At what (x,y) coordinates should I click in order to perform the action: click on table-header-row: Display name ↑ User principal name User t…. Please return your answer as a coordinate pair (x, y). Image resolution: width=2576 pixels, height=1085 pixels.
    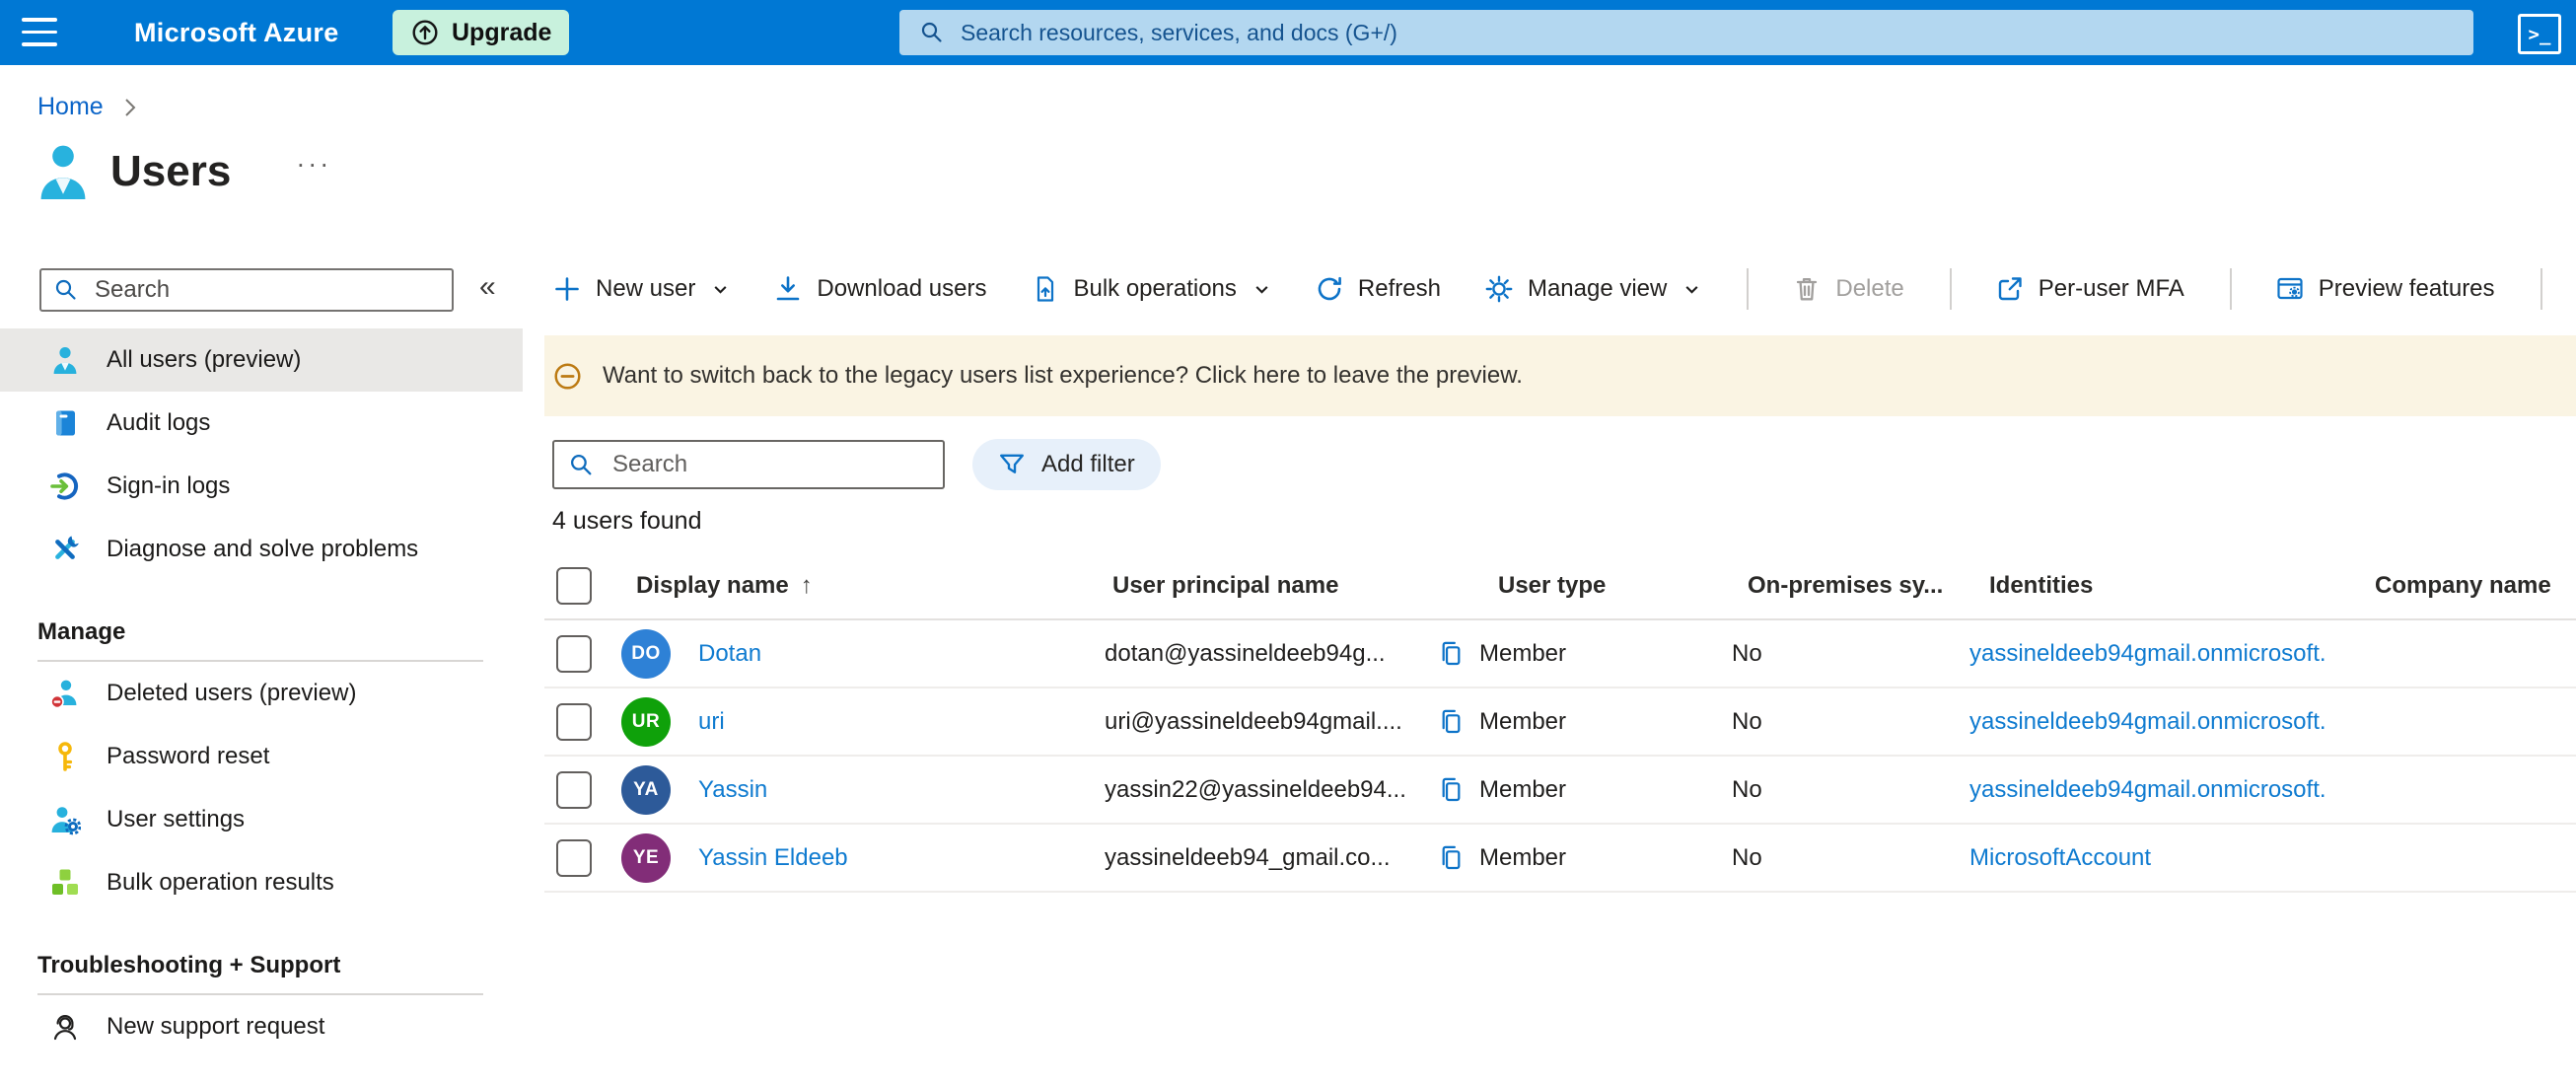
    Looking at the image, I should click on (1560, 586).